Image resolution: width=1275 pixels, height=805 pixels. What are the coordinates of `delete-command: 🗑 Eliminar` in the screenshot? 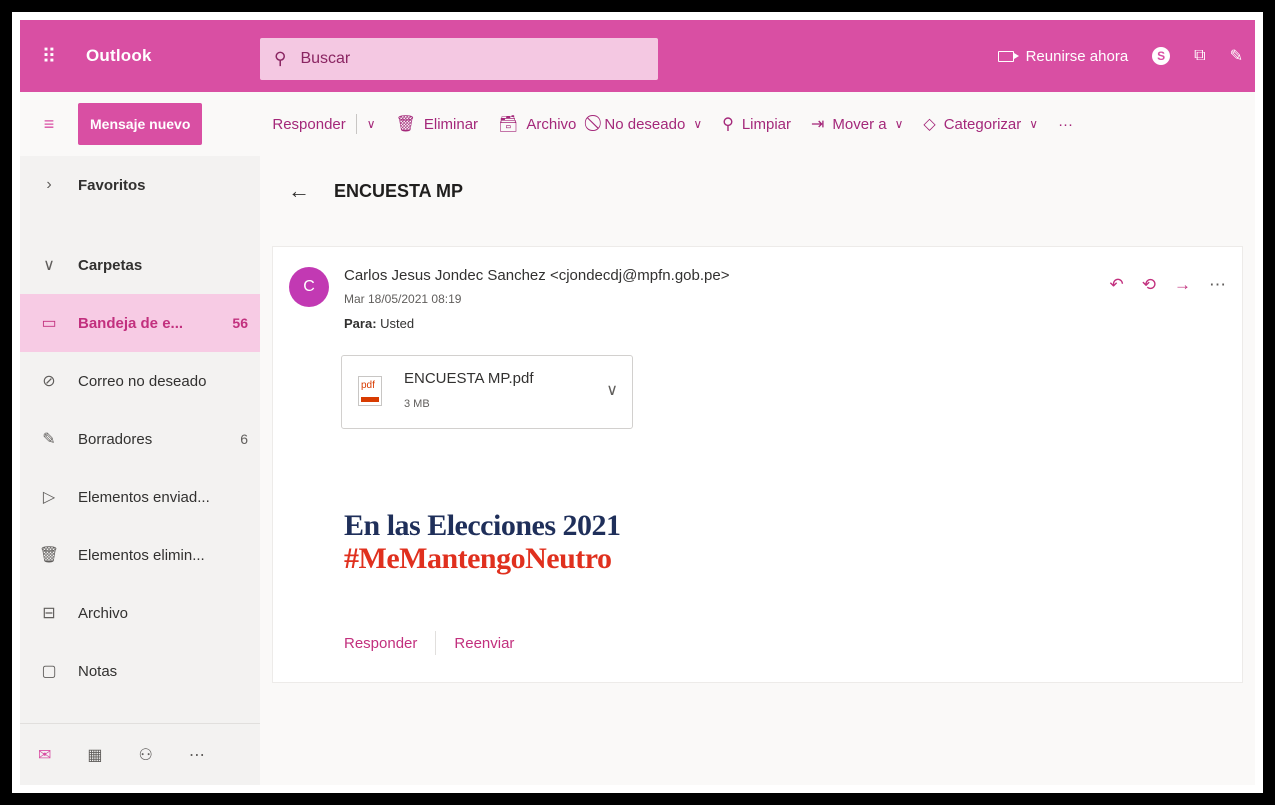 It's located at (437, 124).